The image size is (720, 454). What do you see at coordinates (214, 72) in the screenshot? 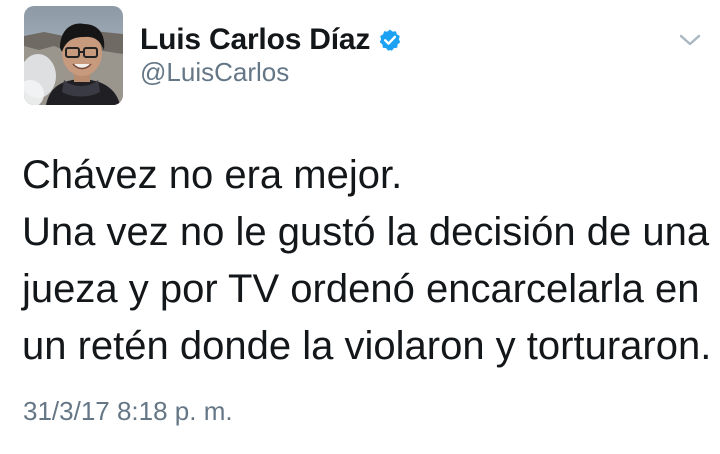
I see `user-handle: @LuisCarlos` at bounding box center [214, 72].